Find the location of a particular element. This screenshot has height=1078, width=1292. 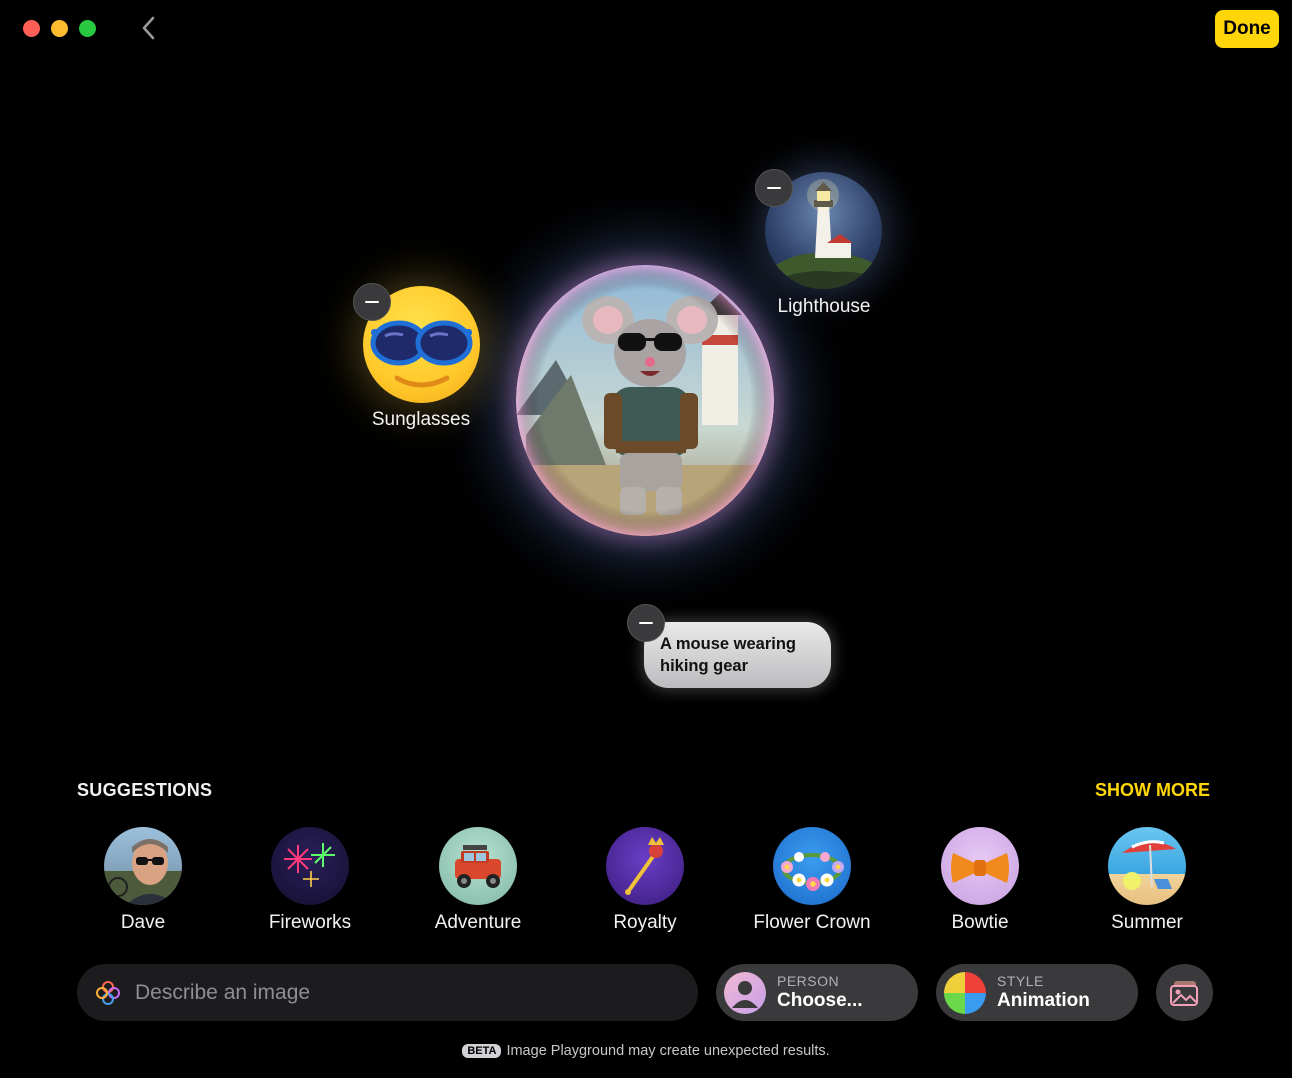

fireworks-icon is located at coordinates (310, 866).